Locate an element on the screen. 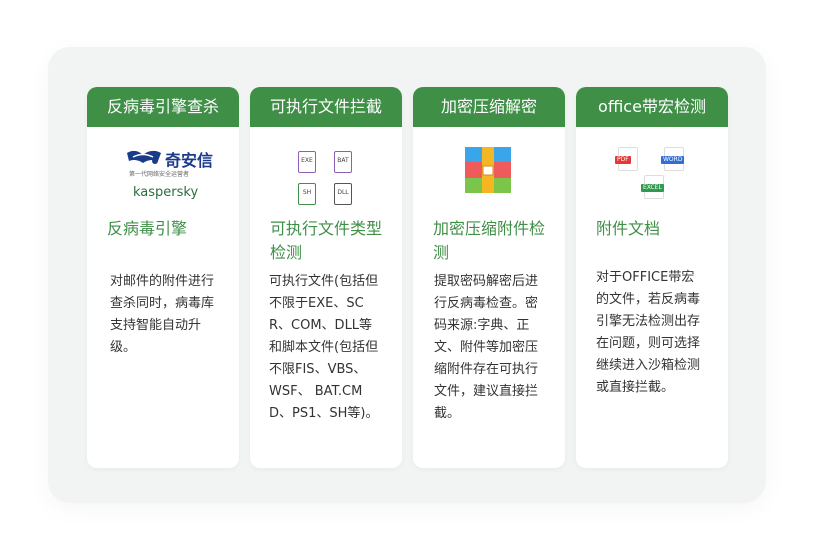 The image size is (814, 552). icon-label: SH is located at coordinates (307, 192).